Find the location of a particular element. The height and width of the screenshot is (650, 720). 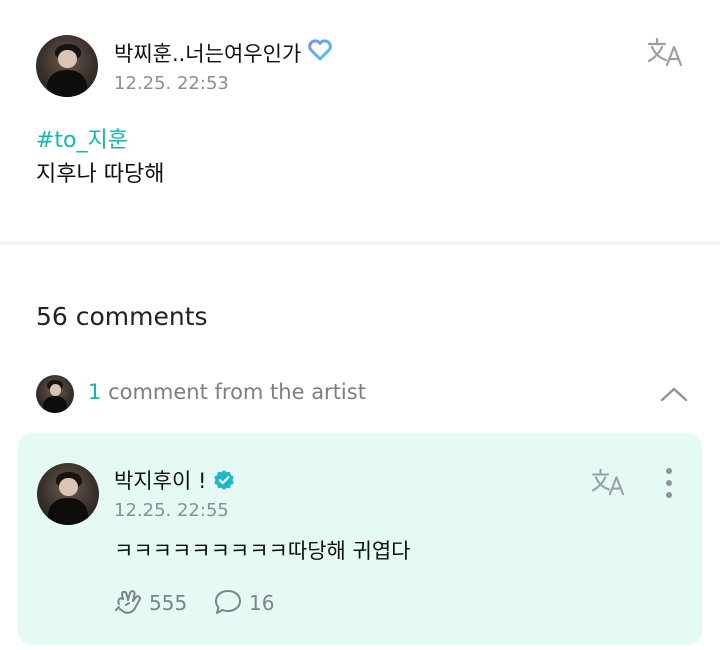

more-options-icon is located at coordinates (669, 483).